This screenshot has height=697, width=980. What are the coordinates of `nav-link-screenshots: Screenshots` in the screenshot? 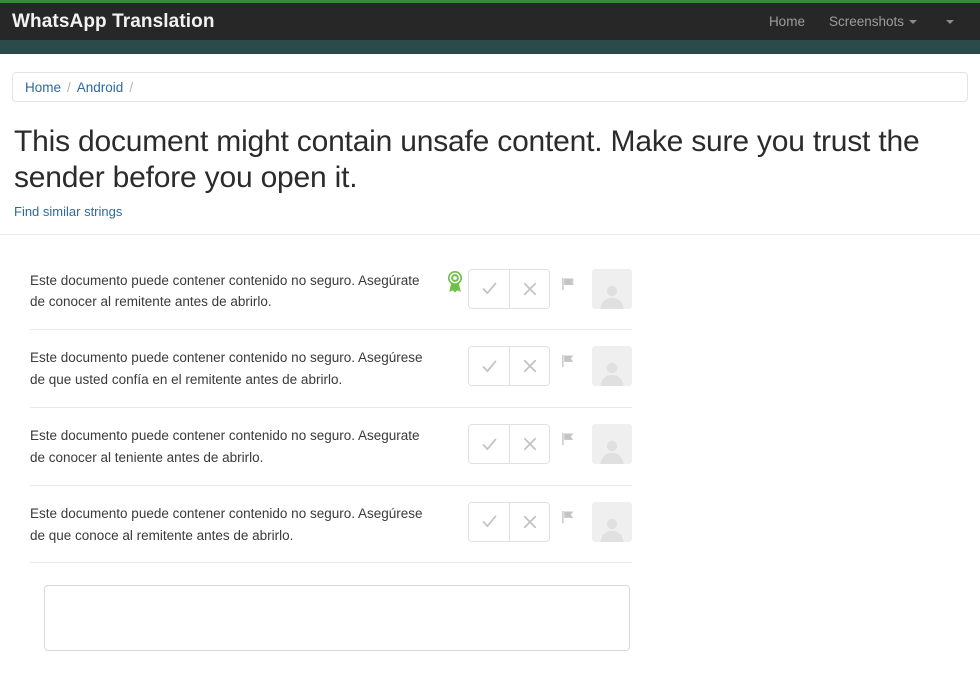 It's located at (873, 21).